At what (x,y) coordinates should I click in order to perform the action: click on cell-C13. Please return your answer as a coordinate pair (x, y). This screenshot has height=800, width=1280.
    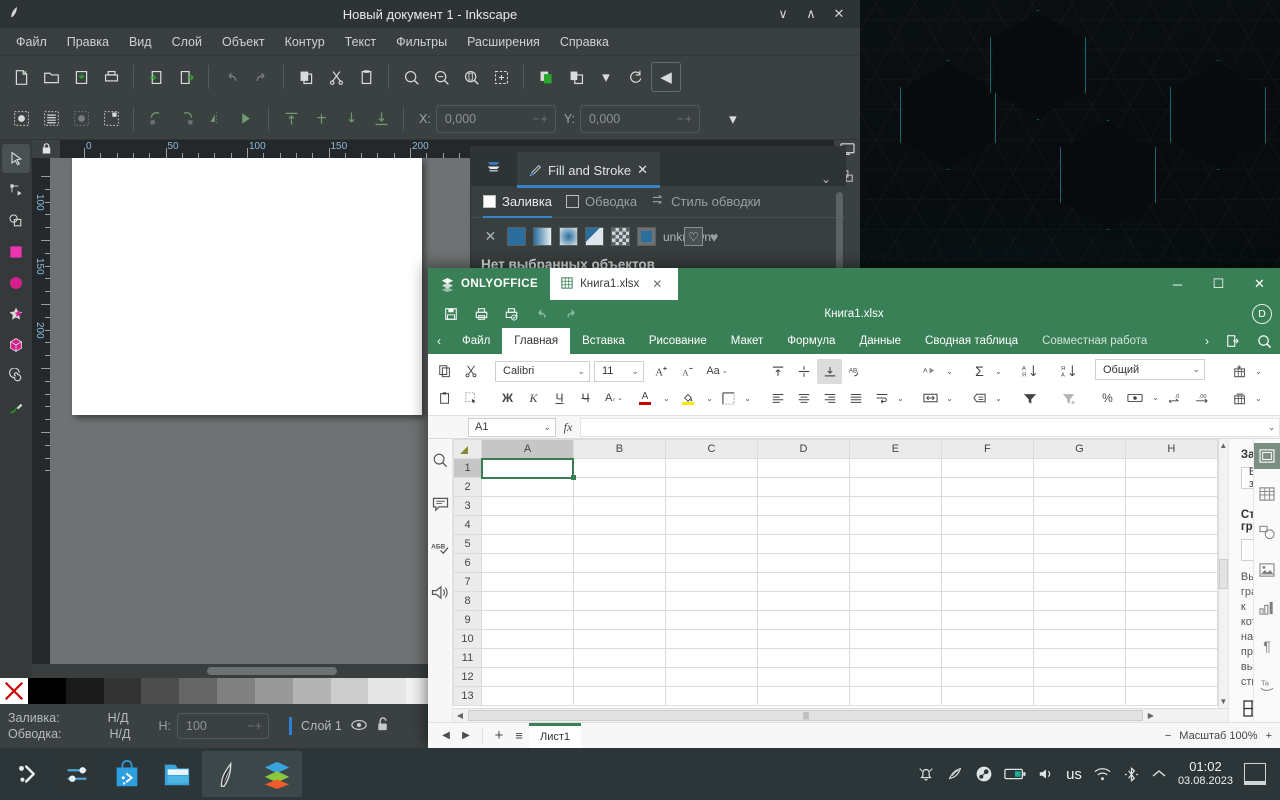
    Looking at the image, I should click on (711, 696).